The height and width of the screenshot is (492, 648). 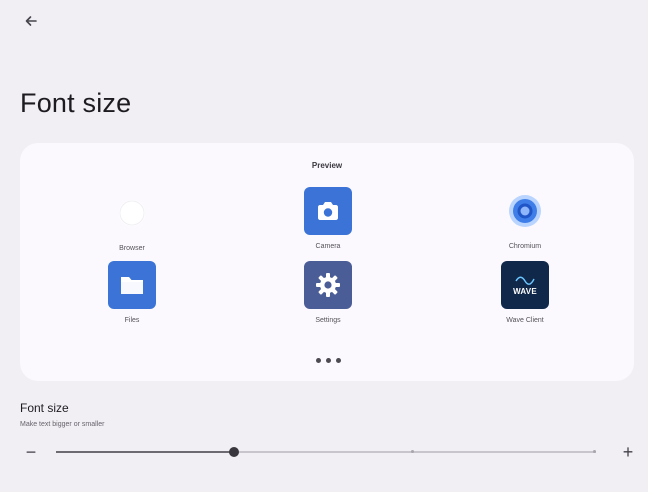 I want to click on decrease-font-button: −, so click(x=31, y=452).